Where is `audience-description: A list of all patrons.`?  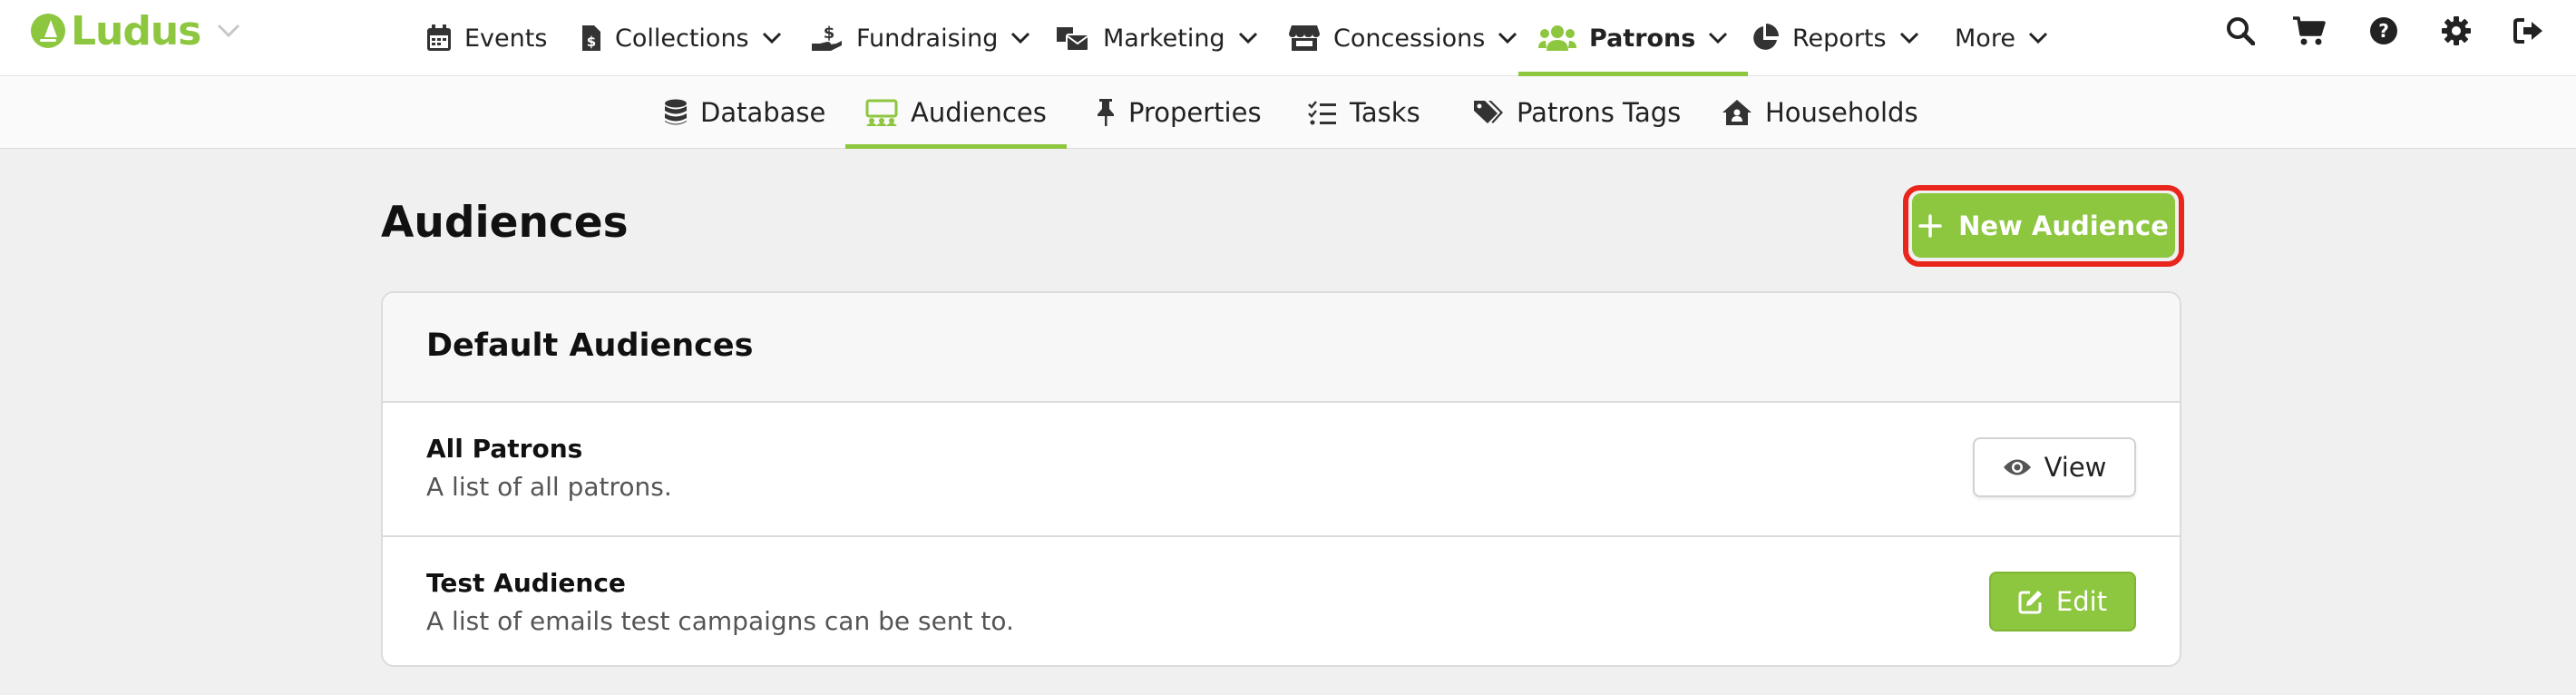 audience-description: A list of all patrons. is located at coordinates (549, 487).